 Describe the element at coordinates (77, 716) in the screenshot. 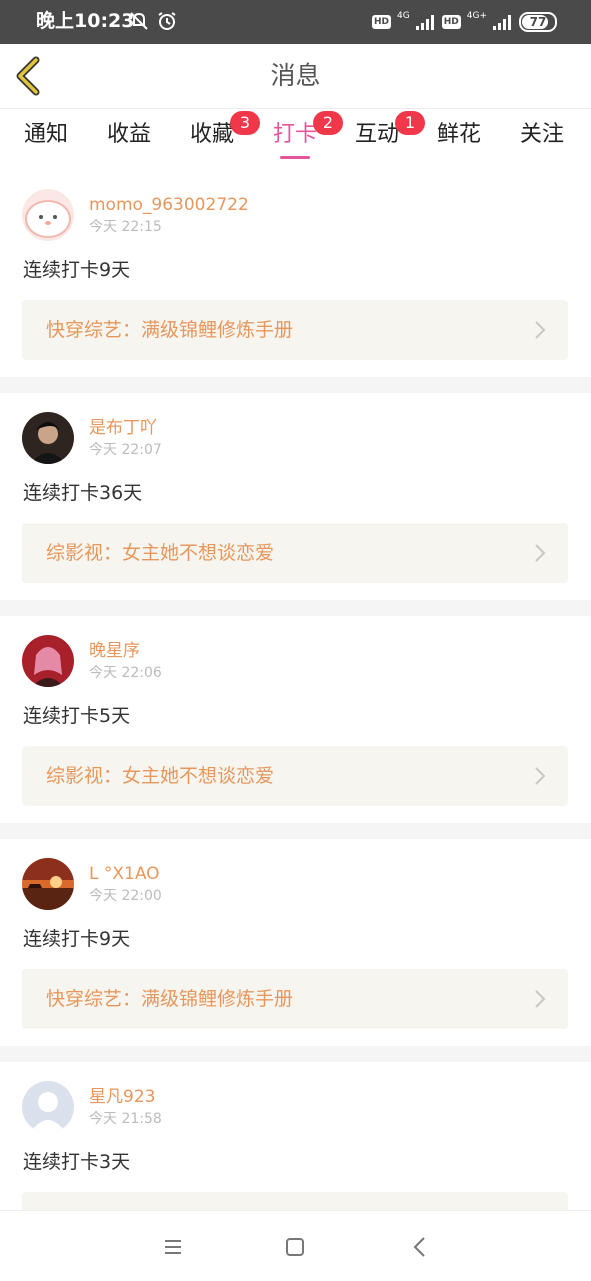

I see `message-text: 连续打卡5天` at that location.